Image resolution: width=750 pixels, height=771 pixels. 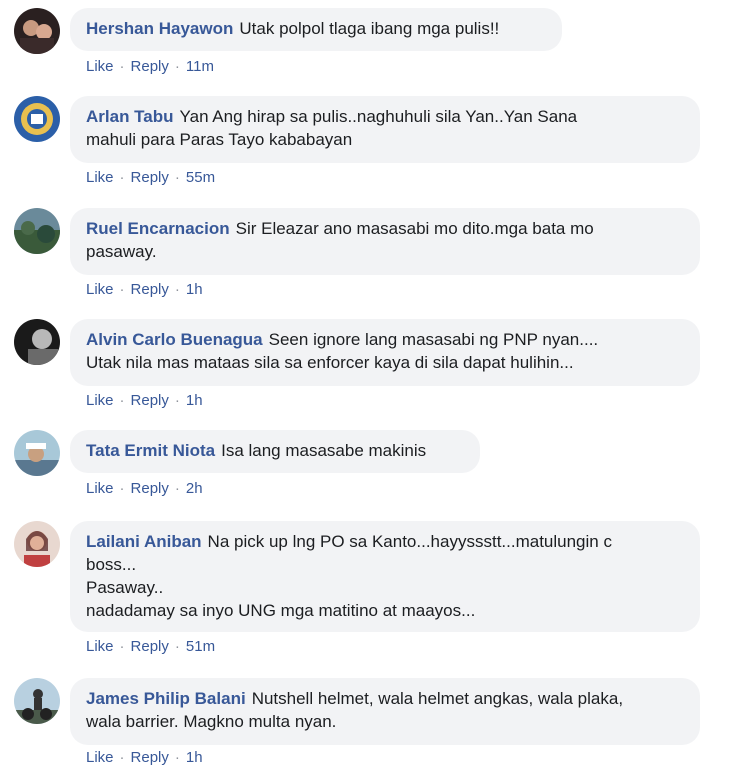 I want to click on comment-actions: Like · Reply · 2h, so click(x=144, y=489).